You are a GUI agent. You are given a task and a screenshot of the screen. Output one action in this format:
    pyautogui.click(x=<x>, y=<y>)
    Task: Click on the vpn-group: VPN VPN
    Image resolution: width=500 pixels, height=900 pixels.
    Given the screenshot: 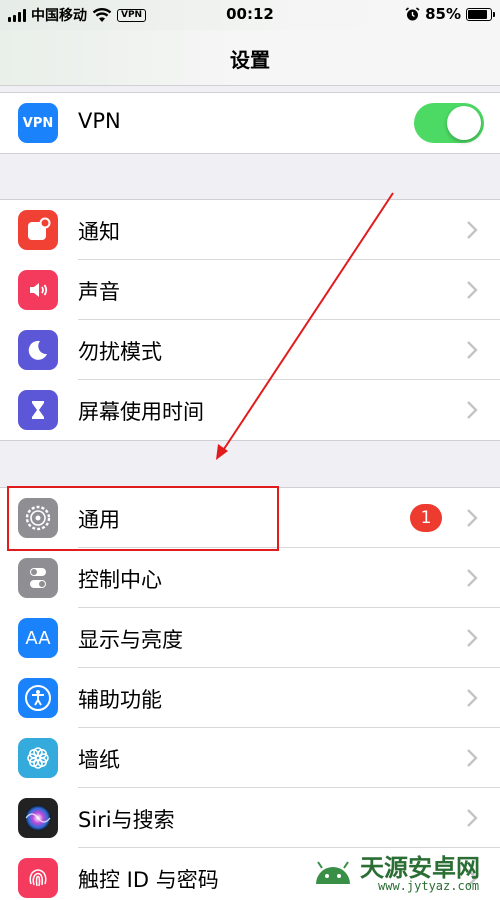 What is the action you would take?
    pyautogui.click(x=250, y=123)
    